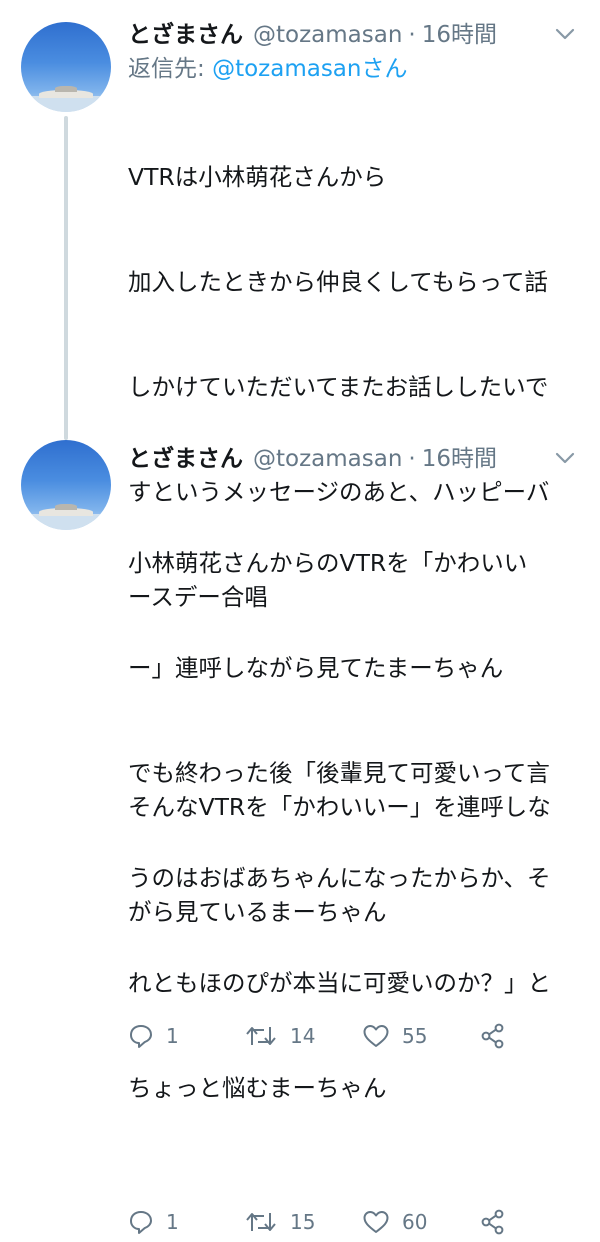 This screenshot has width=600, height=1242. What do you see at coordinates (339, 773) in the screenshot?
I see `tweet-line: でも終わった後「後輩見て可愛いって言` at bounding box center [339, 773].